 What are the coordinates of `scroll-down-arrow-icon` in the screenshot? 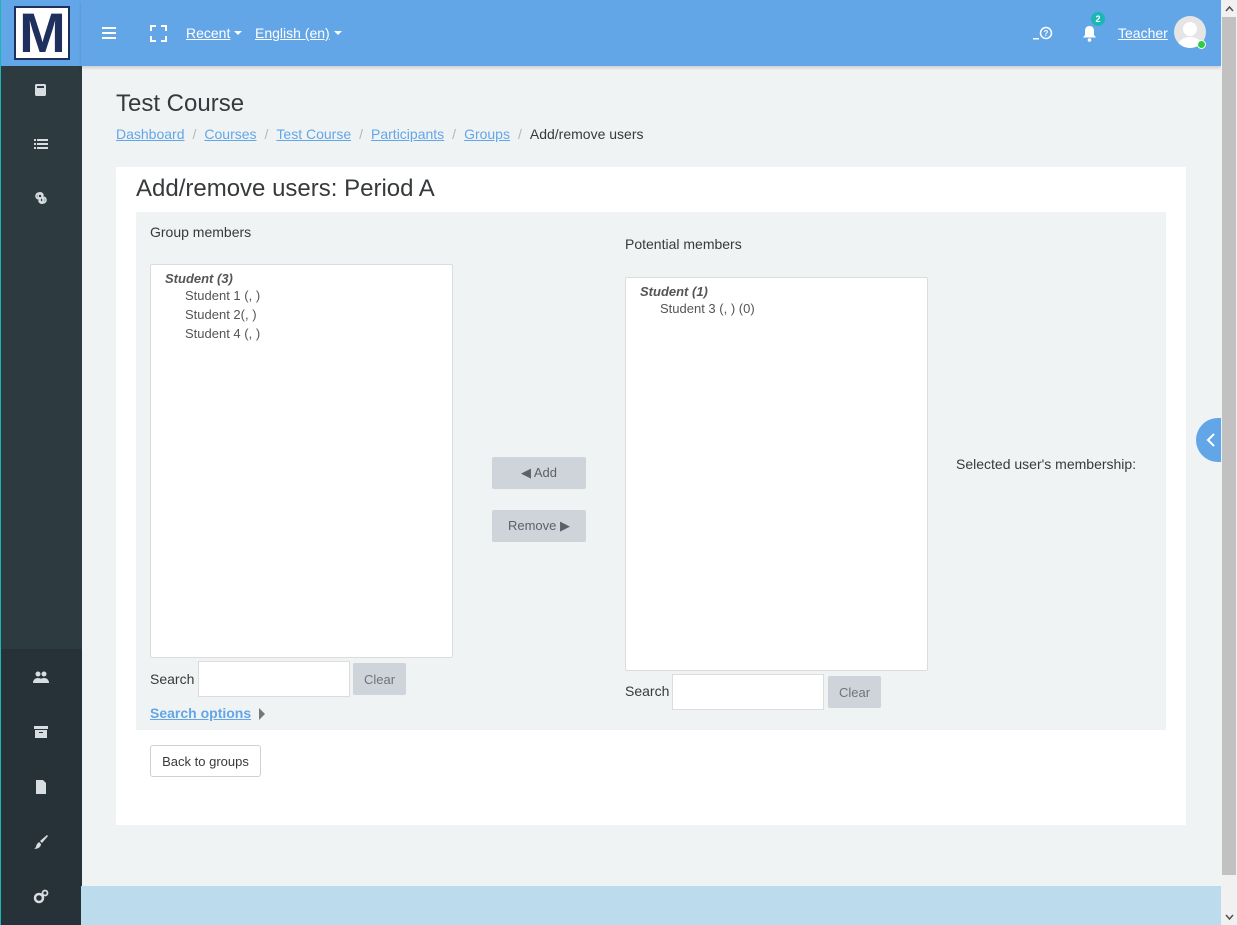 It's located at (1229, 916).